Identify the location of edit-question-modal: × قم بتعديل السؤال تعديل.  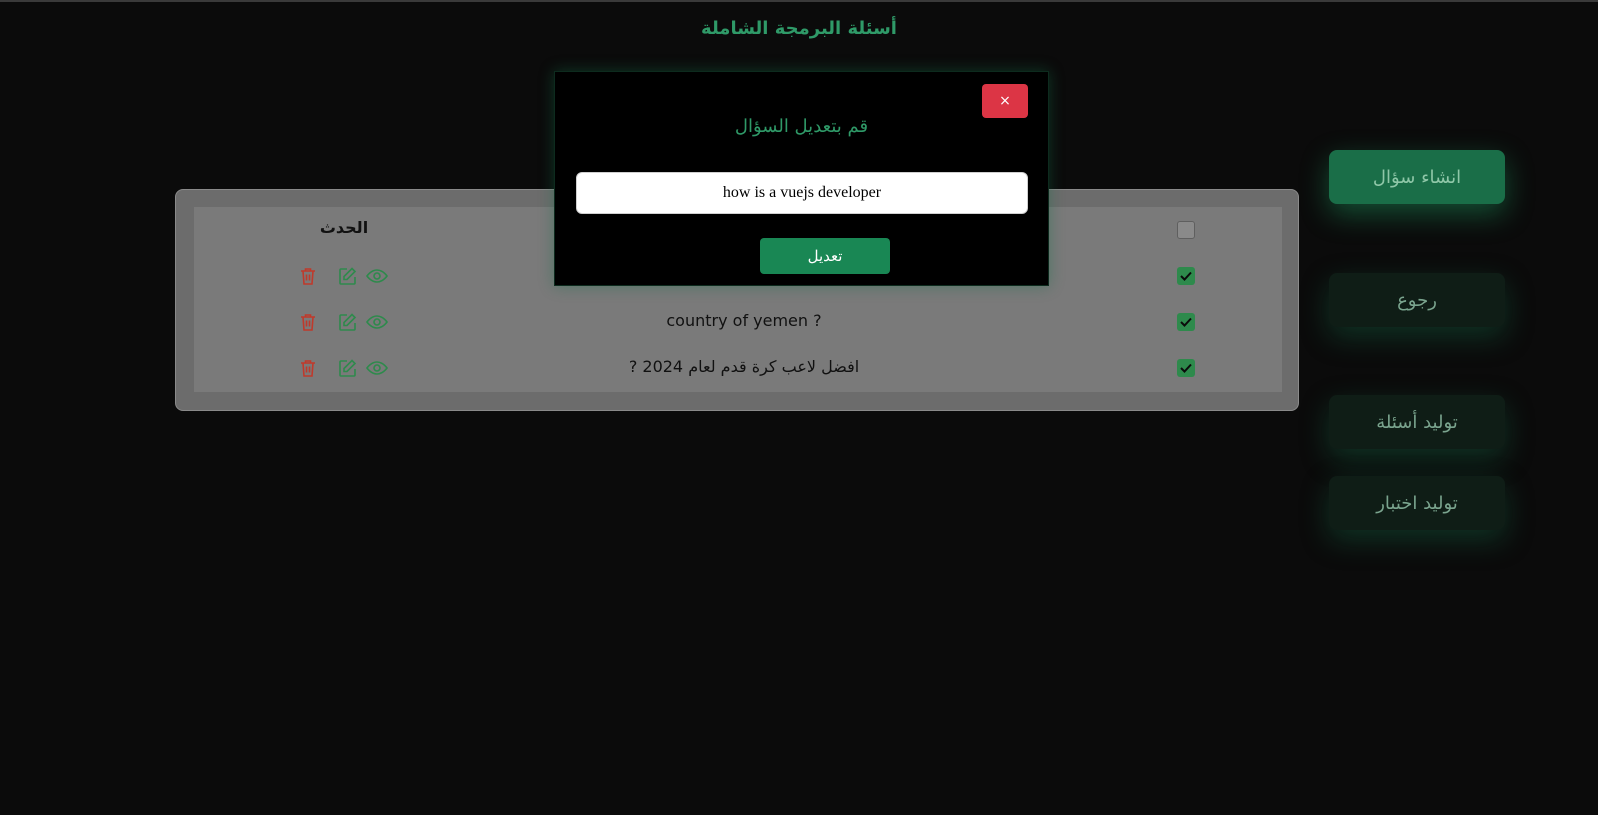
(801, 178).